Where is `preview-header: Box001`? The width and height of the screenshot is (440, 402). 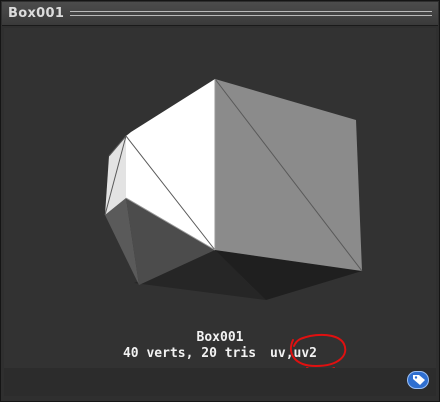
preview-header: Box001 is located at coordinates (220, 14).